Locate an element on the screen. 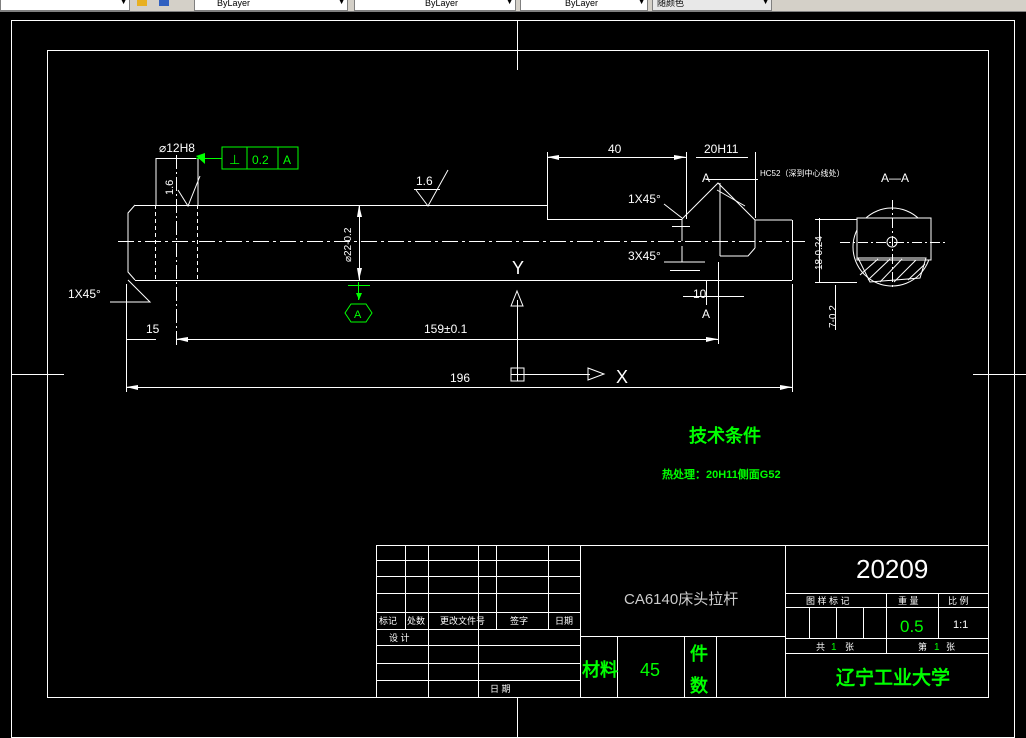 The image size is (1026, 738). gdt-symbol: ⊥ is located at coordinates (234, 159).